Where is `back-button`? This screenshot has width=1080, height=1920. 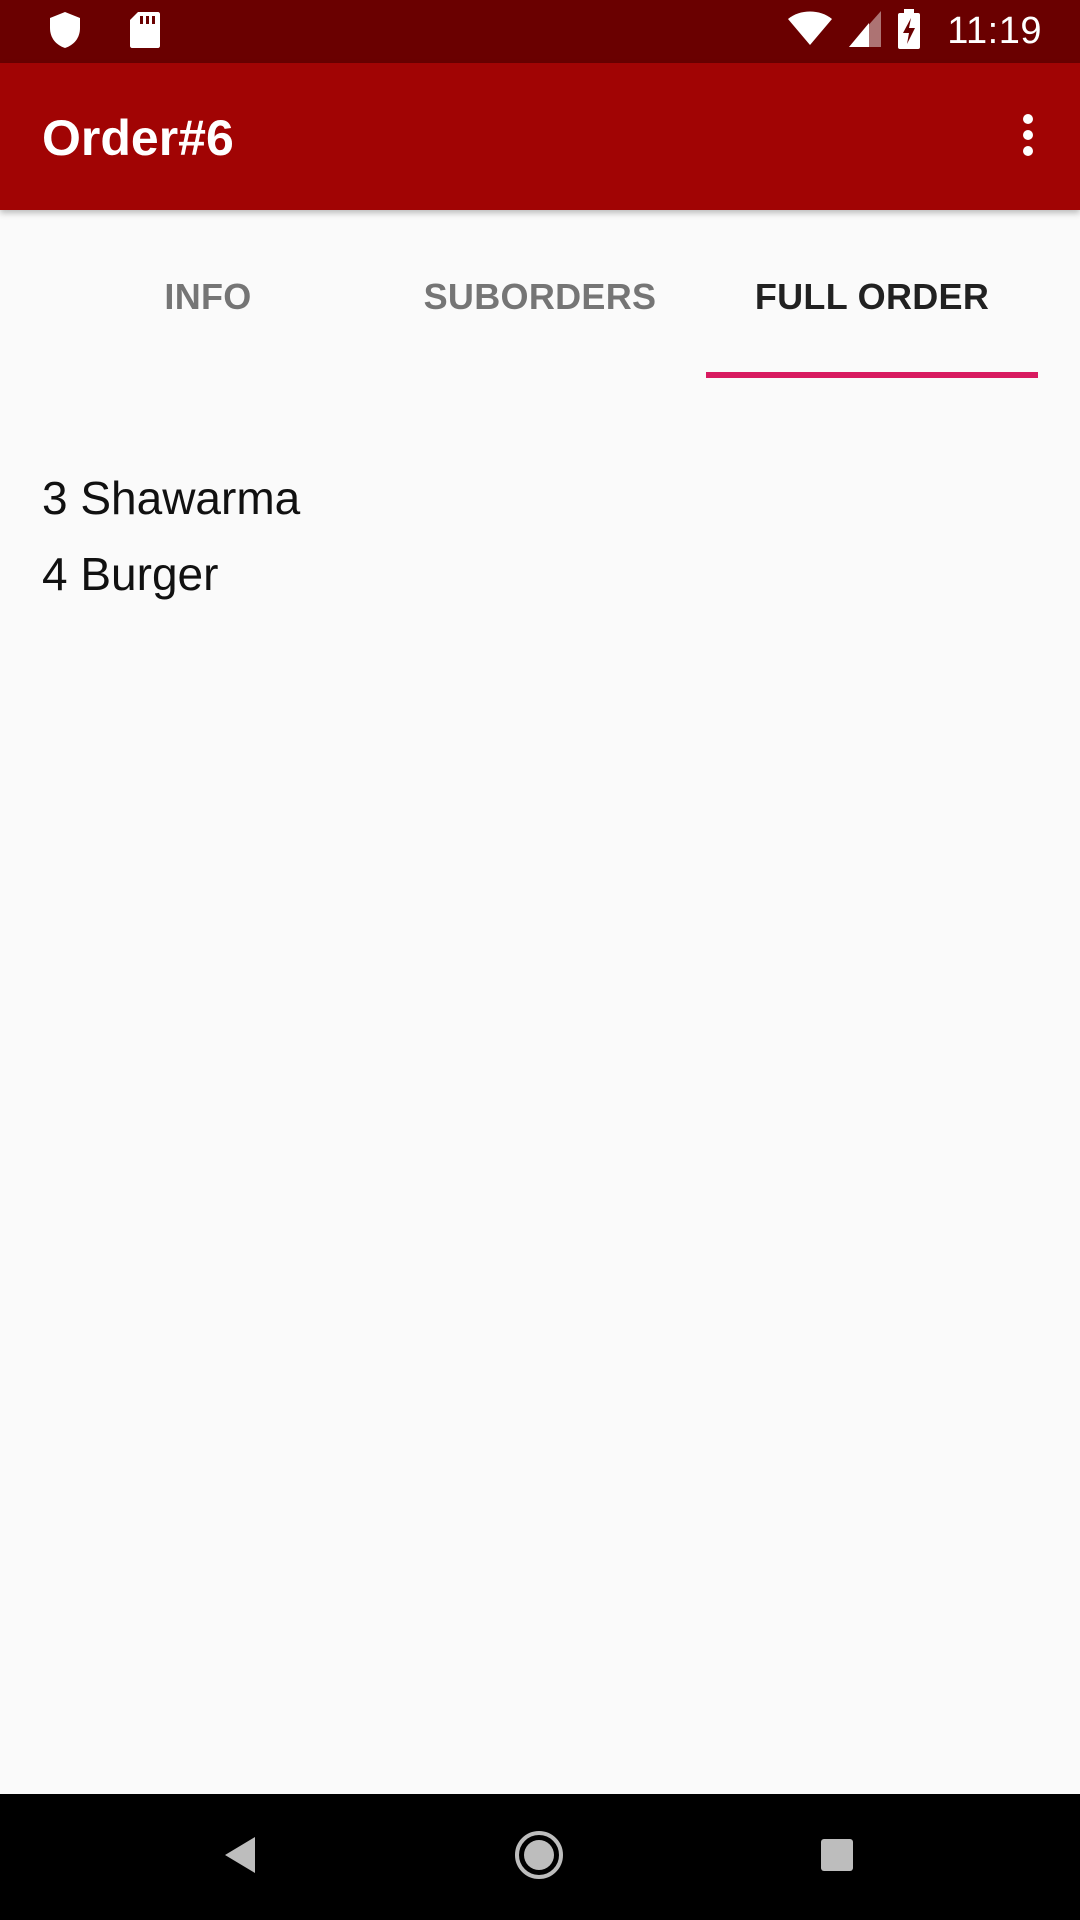
back-button is located at coordinates (241, 1857).